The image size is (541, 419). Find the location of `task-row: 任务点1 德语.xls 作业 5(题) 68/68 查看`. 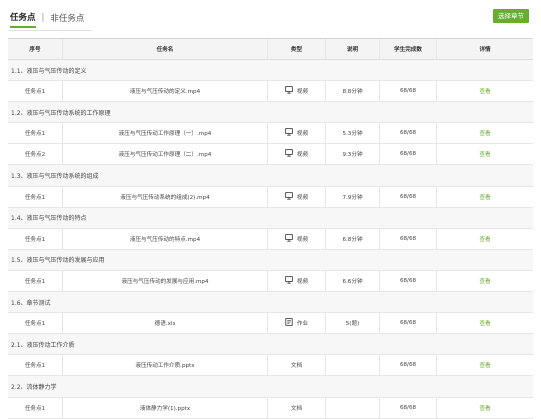

task-row: 任务点1 德语.xls 作业 5(题) 68/68 查看 is located at coordinates (270, 324).